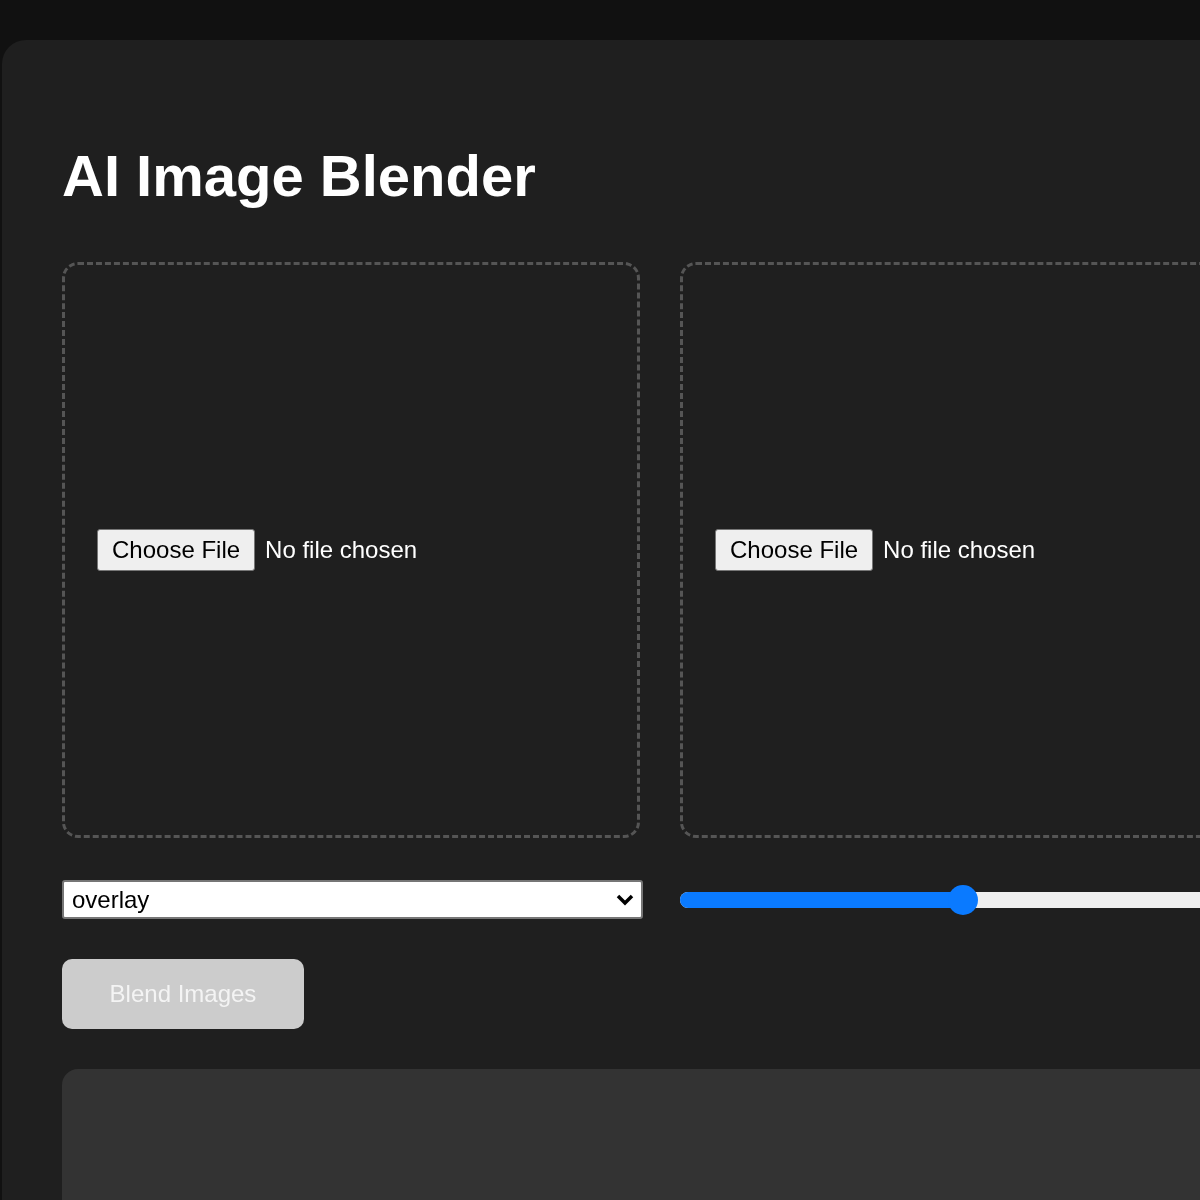 Image resolution: width=1200 pixels, height=1200 pixels. What do you see at coordinates (625, 899) in the screenshot?
I see `chevron-down-icon` at bounding box center [625, 899].